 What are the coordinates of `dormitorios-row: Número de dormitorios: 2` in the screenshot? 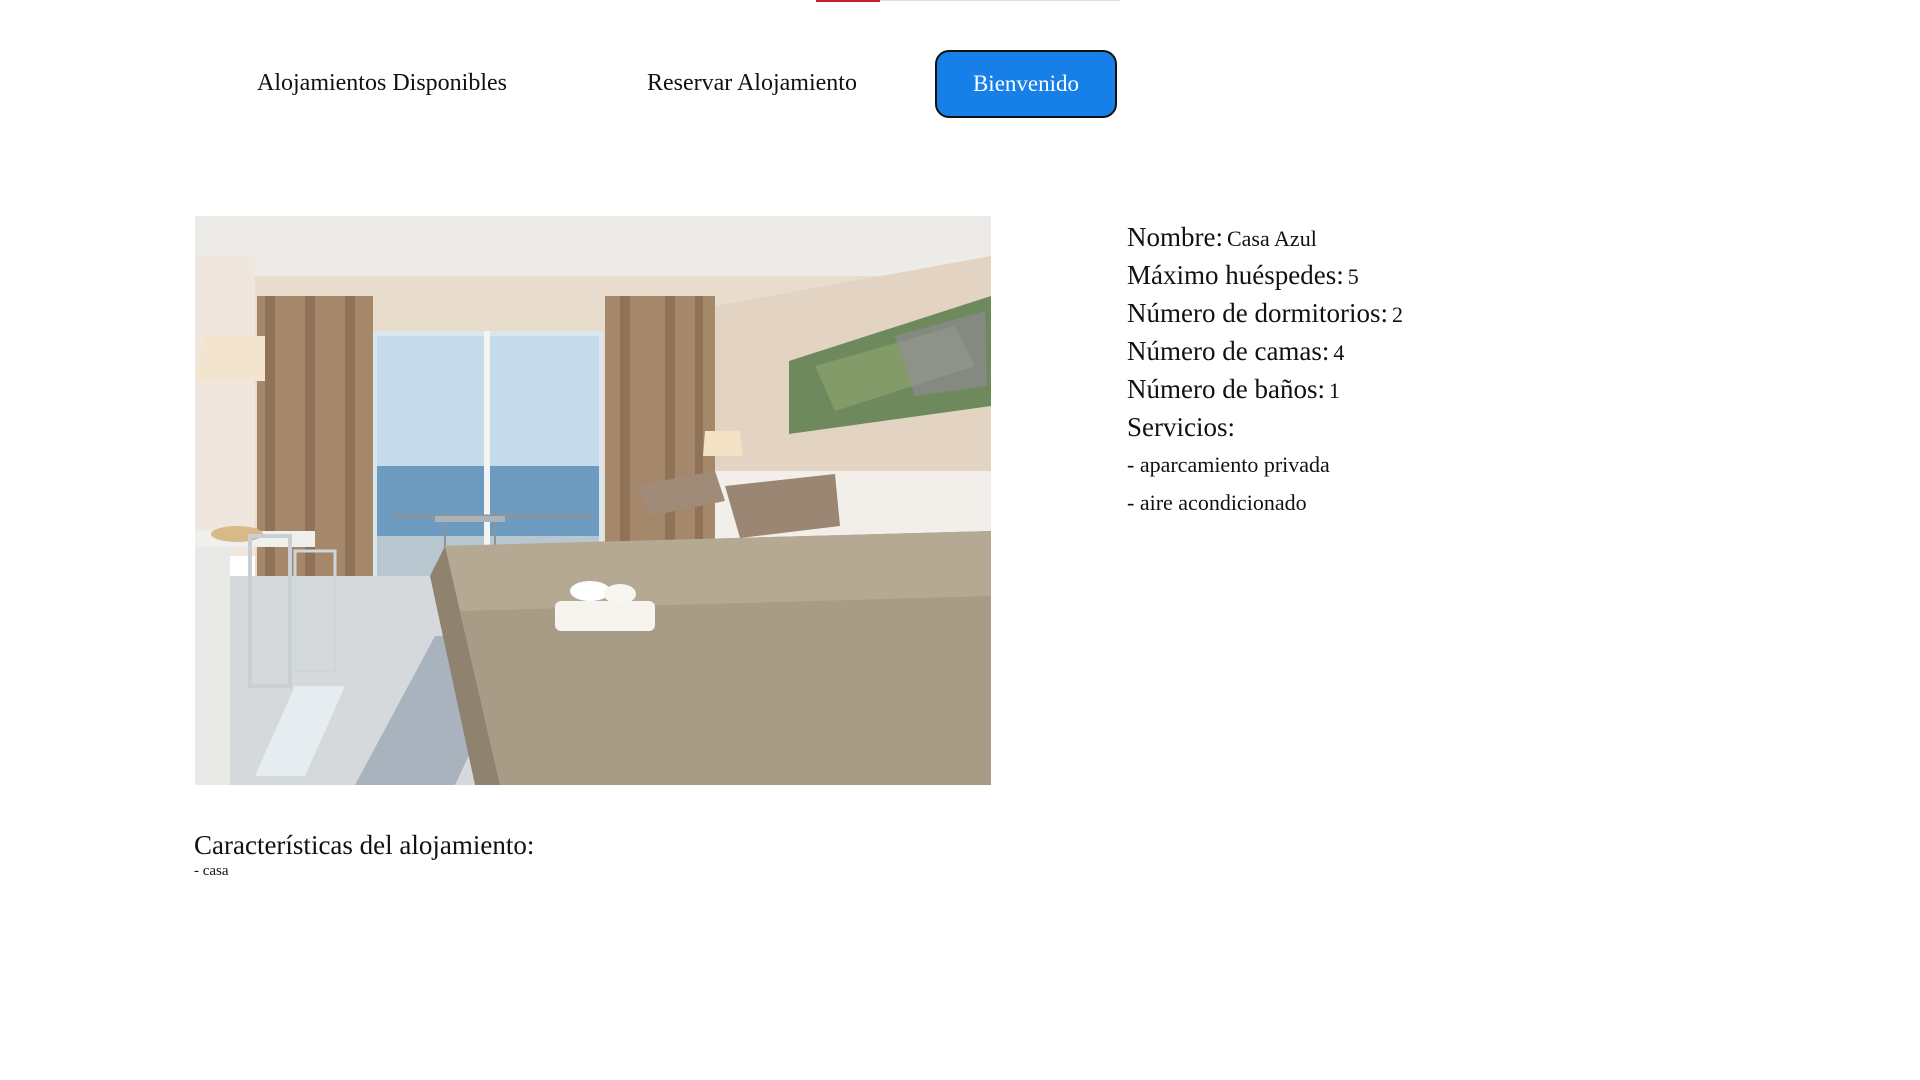 It's located at (1265, 313).